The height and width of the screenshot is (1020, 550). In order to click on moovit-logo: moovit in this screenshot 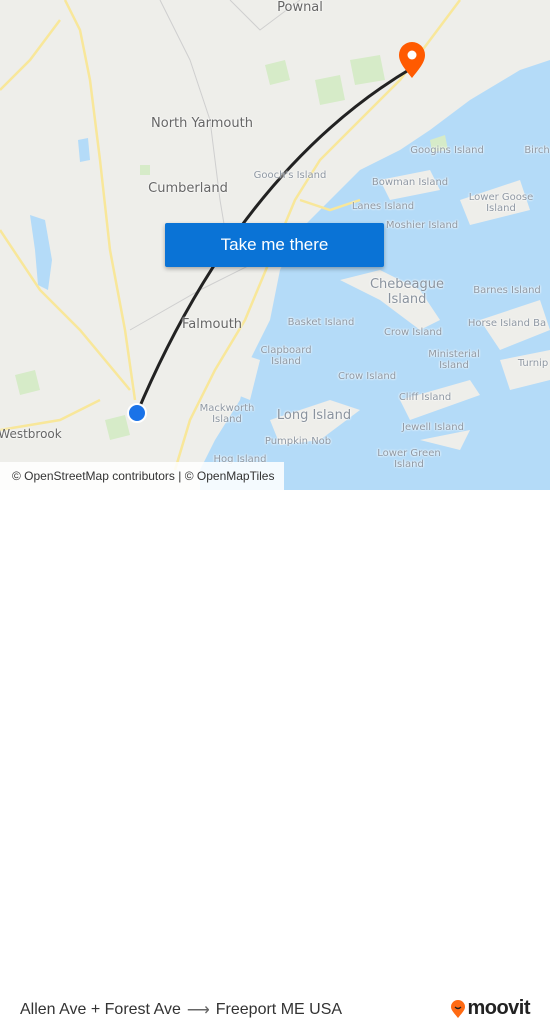, I will do `click(490, 1008)`.